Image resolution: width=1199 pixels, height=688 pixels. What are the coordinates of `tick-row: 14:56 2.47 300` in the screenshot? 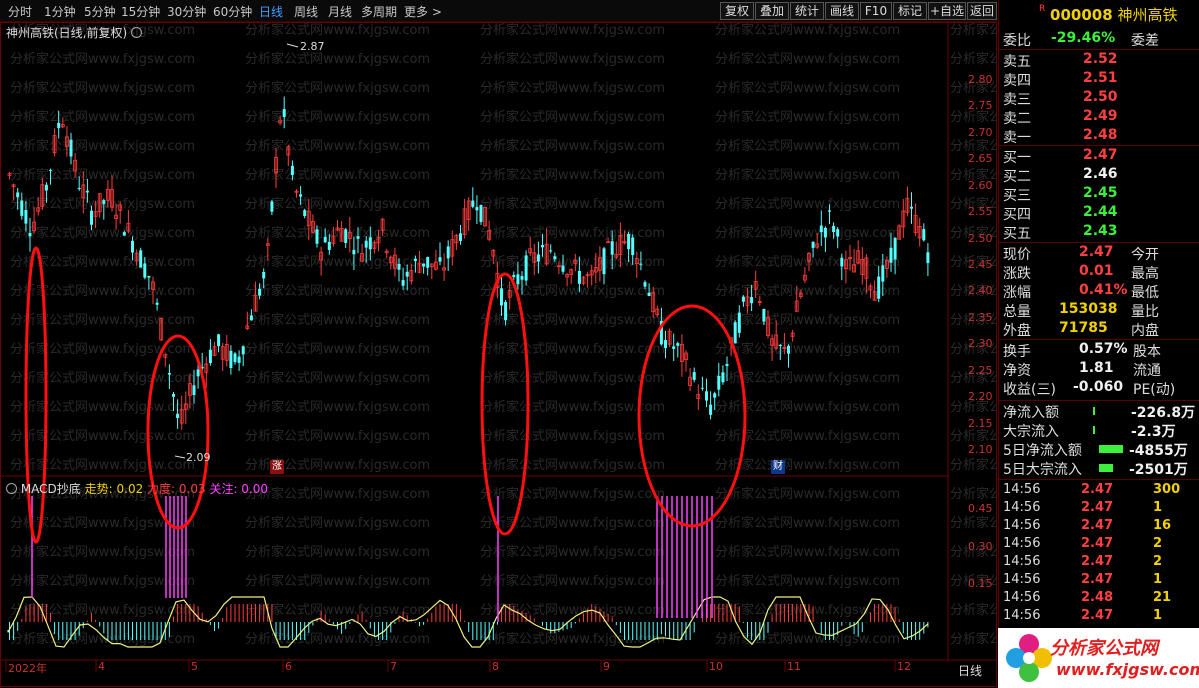 It's located at (1100, 491).